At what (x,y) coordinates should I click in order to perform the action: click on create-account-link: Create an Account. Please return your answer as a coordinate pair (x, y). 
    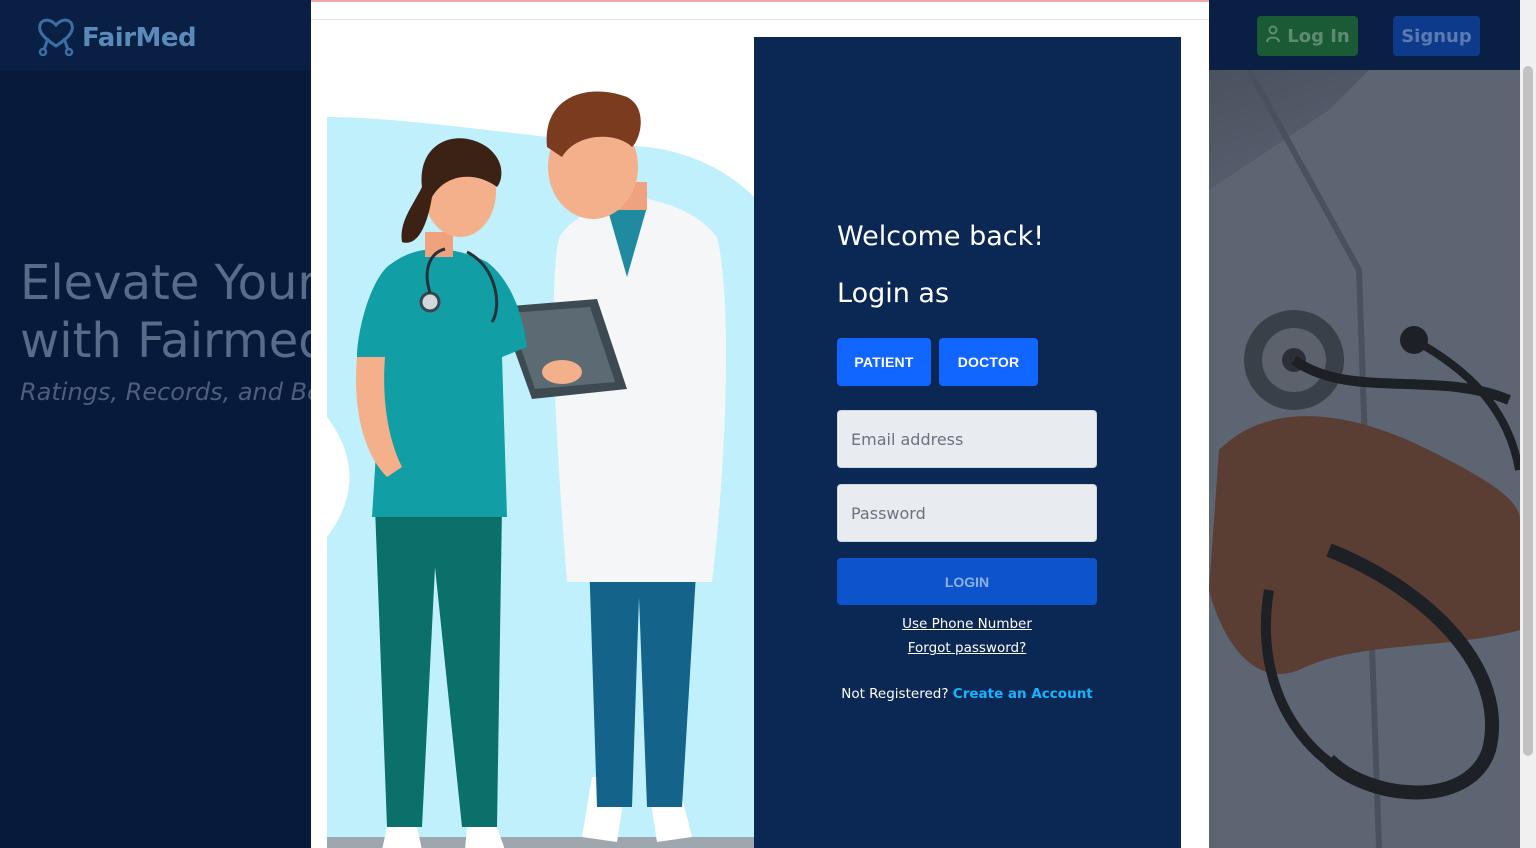
    Looking at the image, I should click on (1023, 694).